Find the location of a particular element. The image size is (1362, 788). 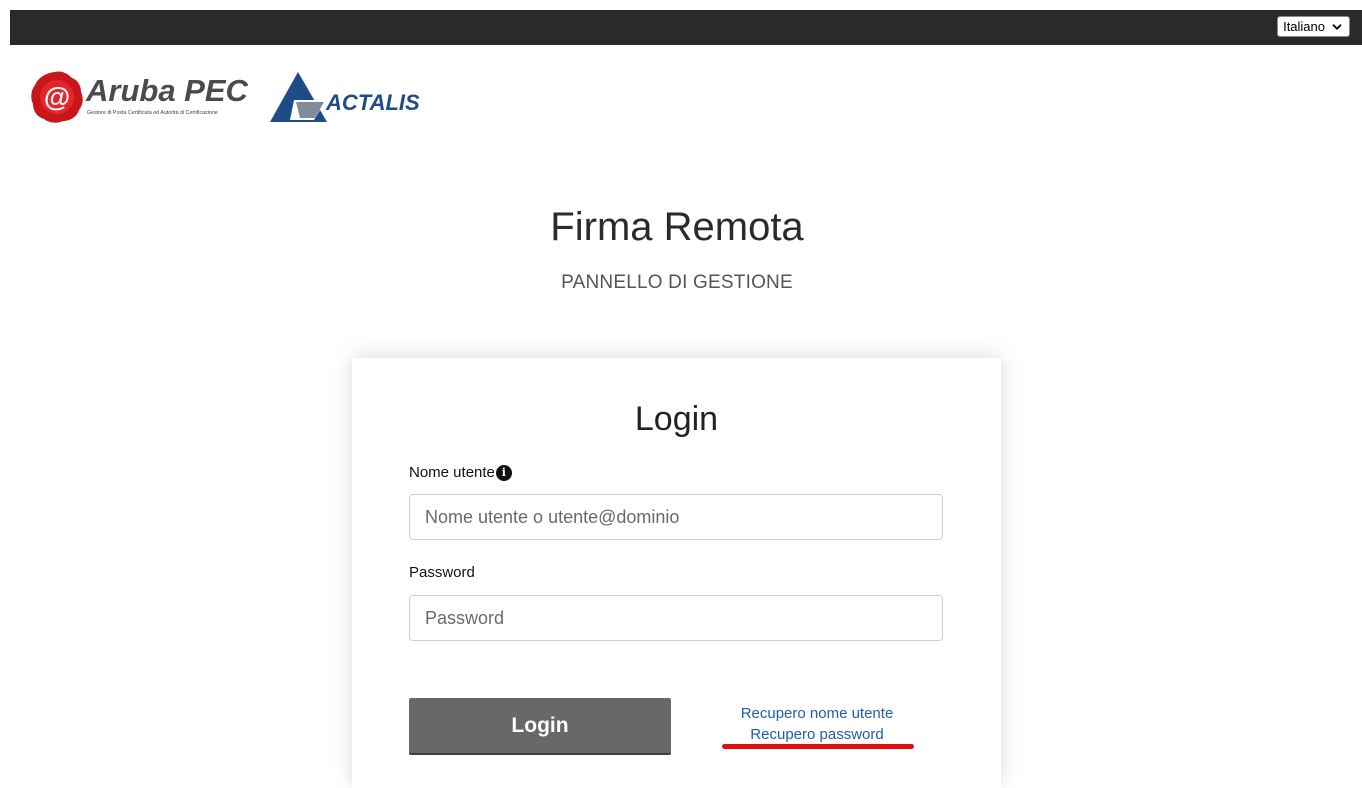

username-label-row: Nome utente i is located at coordinates (460, 472).